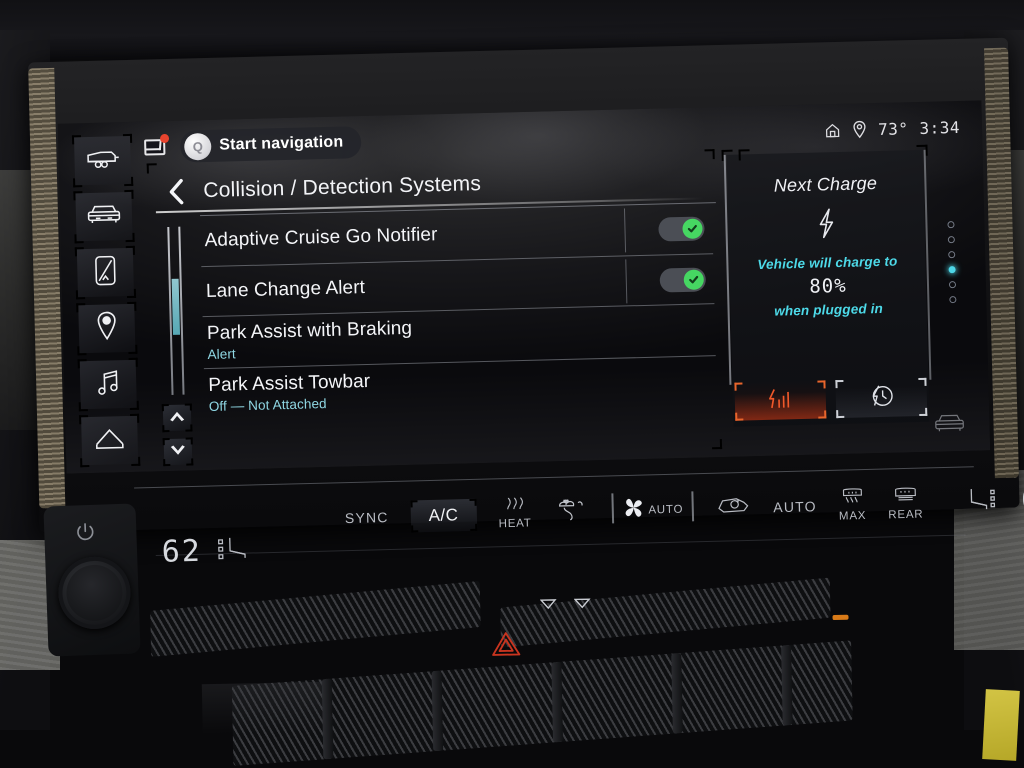 This screenshot has height=768, width=1024. I want to click on rear-defrost-icon, so click(905, 497).